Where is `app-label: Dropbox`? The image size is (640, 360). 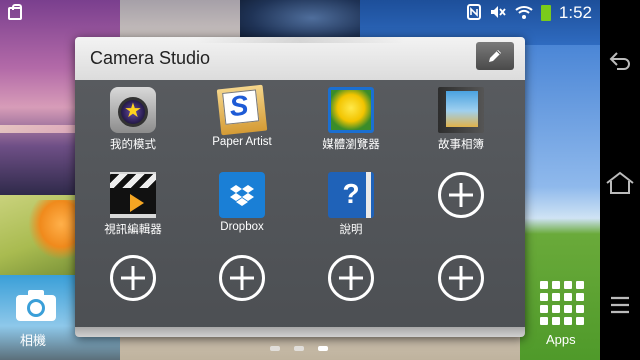
app-label: Dropbox is located at coordinates (242, 227).